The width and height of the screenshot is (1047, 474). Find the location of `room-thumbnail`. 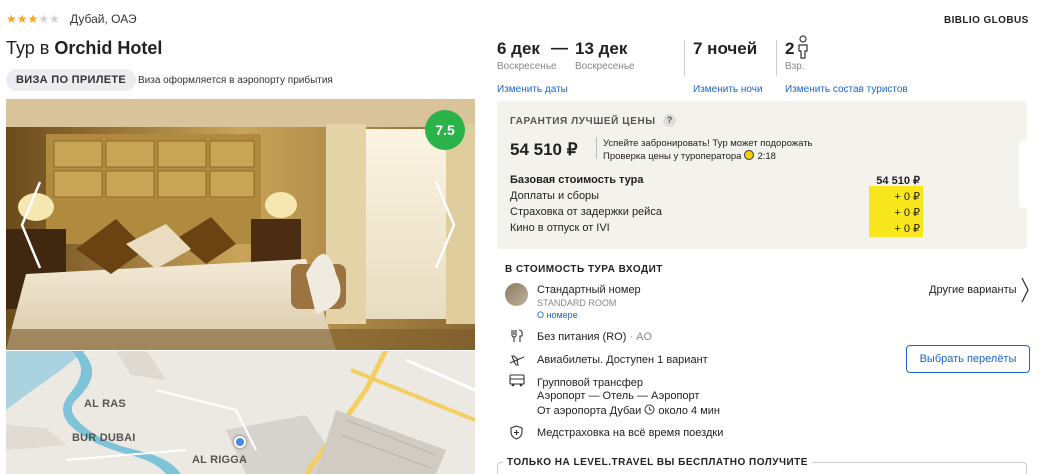

room-thumbnail is located at coordinates (516, 294).